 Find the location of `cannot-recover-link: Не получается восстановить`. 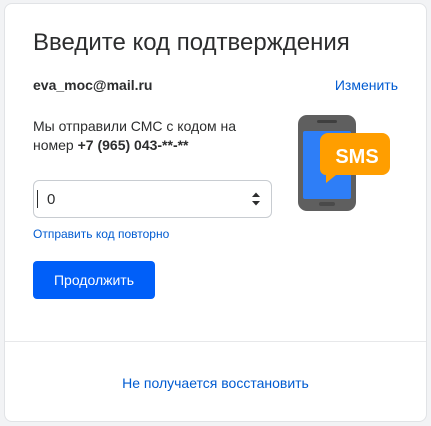

cannot-recover-link: Не получается восстановить is located at coordinates (215, 383).